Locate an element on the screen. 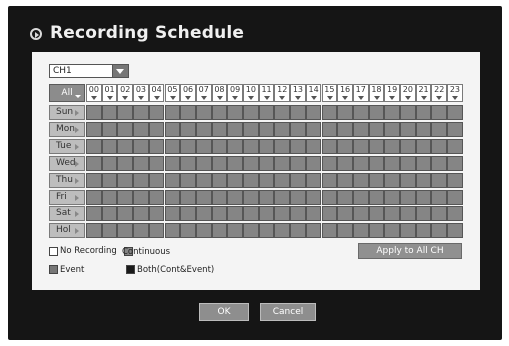 Image resolution: width=509 pixels, height=346 pixels. day-button-fri: Fri is located at coordinates (67, 197).